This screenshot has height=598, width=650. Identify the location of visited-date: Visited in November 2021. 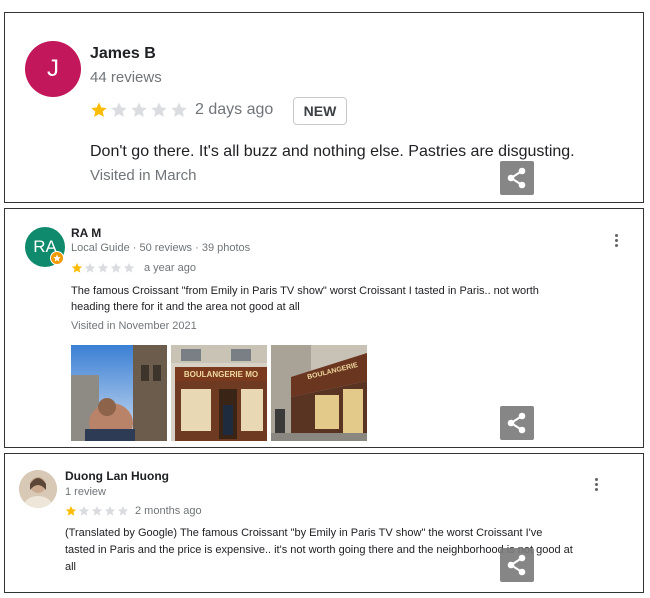
(134, 326).